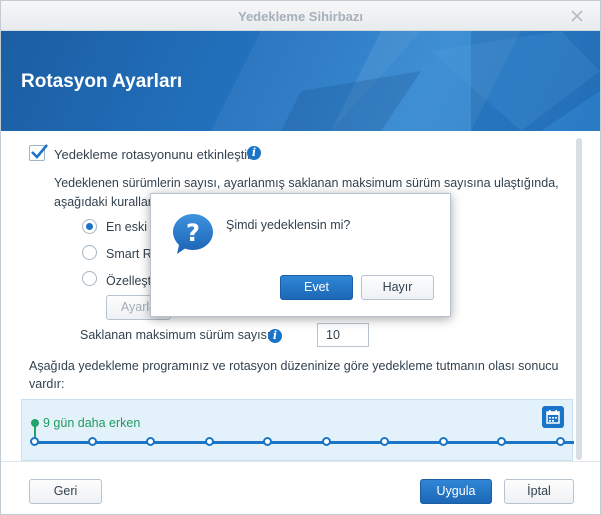 The height and width of the screenshot is (515, 601). I want to click on cancel-button: İptal, so click(539, 491).